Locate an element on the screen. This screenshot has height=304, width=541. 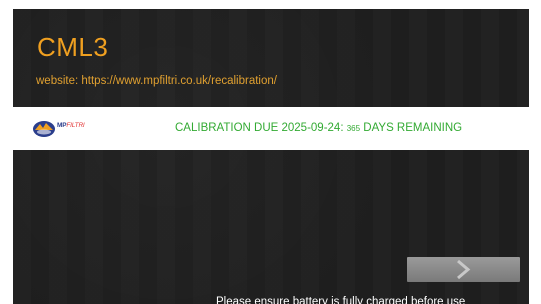
logo-brand-filtri: FILTRI is located at coordinates (75, 125).